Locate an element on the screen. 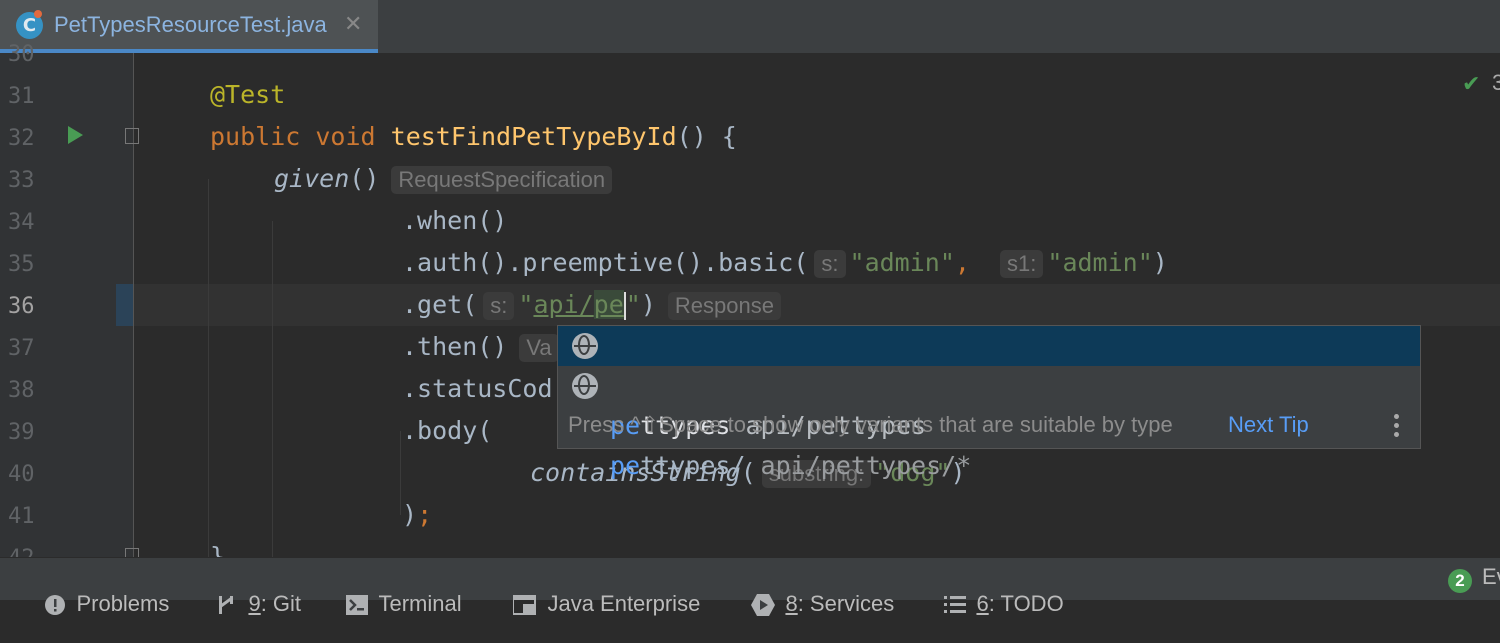 The width and height of the screenshot is (1500, 643). line-number: 33 is located at coordinates (21, 180).